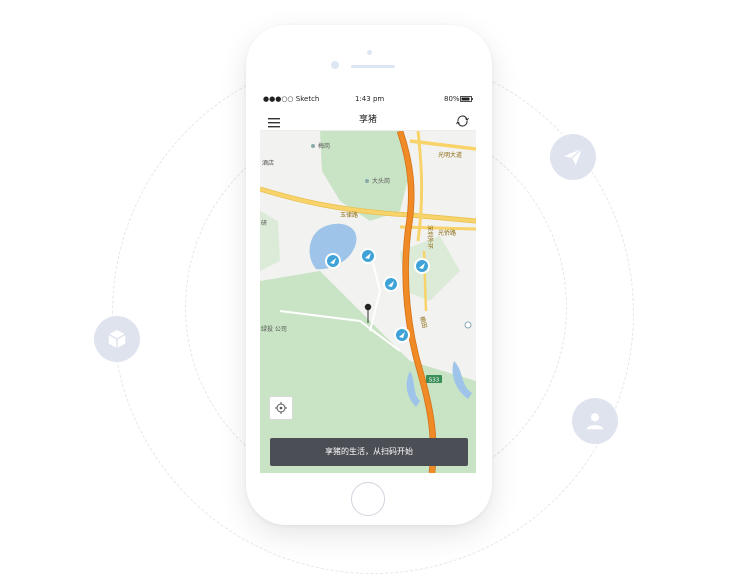  What do you see at coordinates (447, 233) in the screenshot?
I see `map-label: 光侨路` at bounding box center [447, 233].